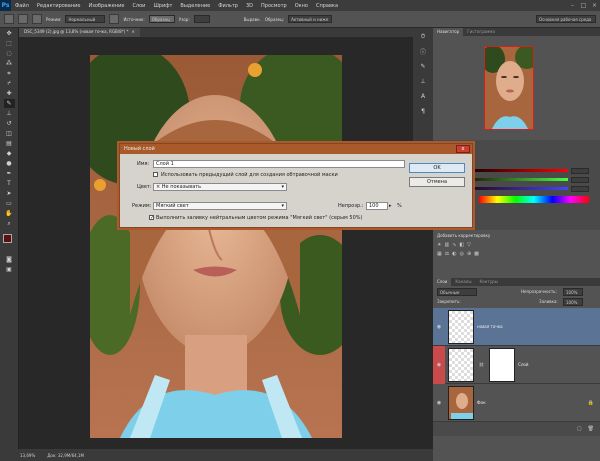 The width and height of the screenshot is (600, 461). Describe the element at coordinates (423, 81) in the screenshot. I see `clone-source-panel-icon: ⊥` at that location.